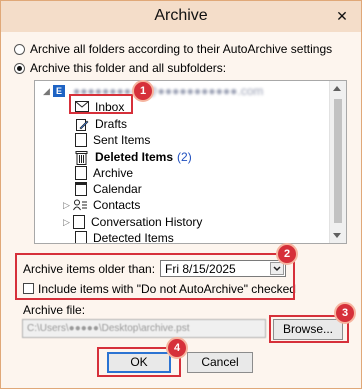 This screenshot has width=362, height=389. What do you see at coordinates (345, 313) in the screenshot?
I see `annotation-badge-3: 3` at bounding box center [345, 313].